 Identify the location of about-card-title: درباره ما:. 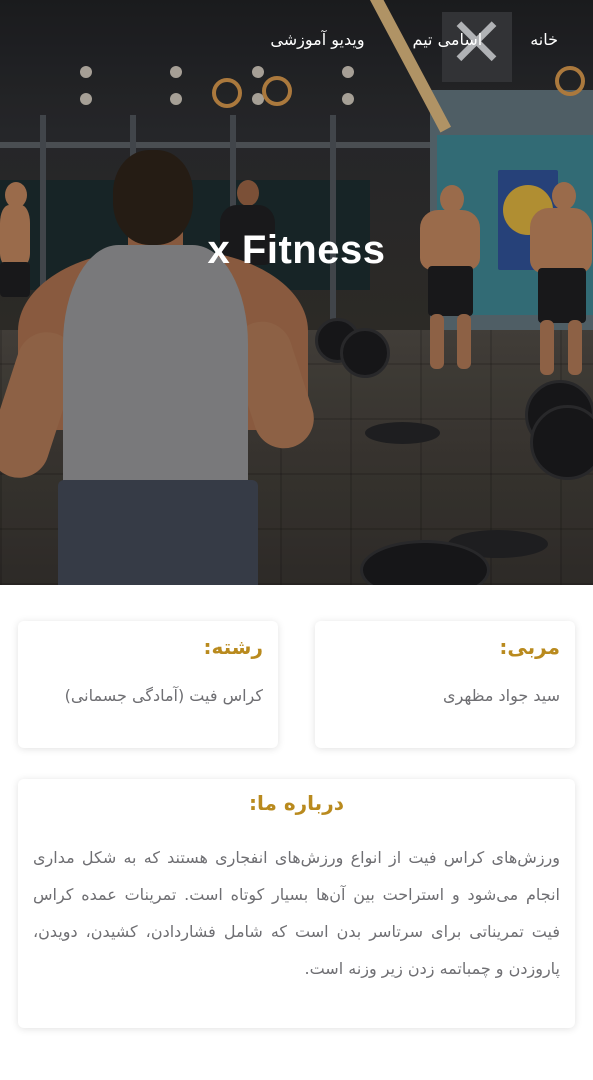
(296, 803).